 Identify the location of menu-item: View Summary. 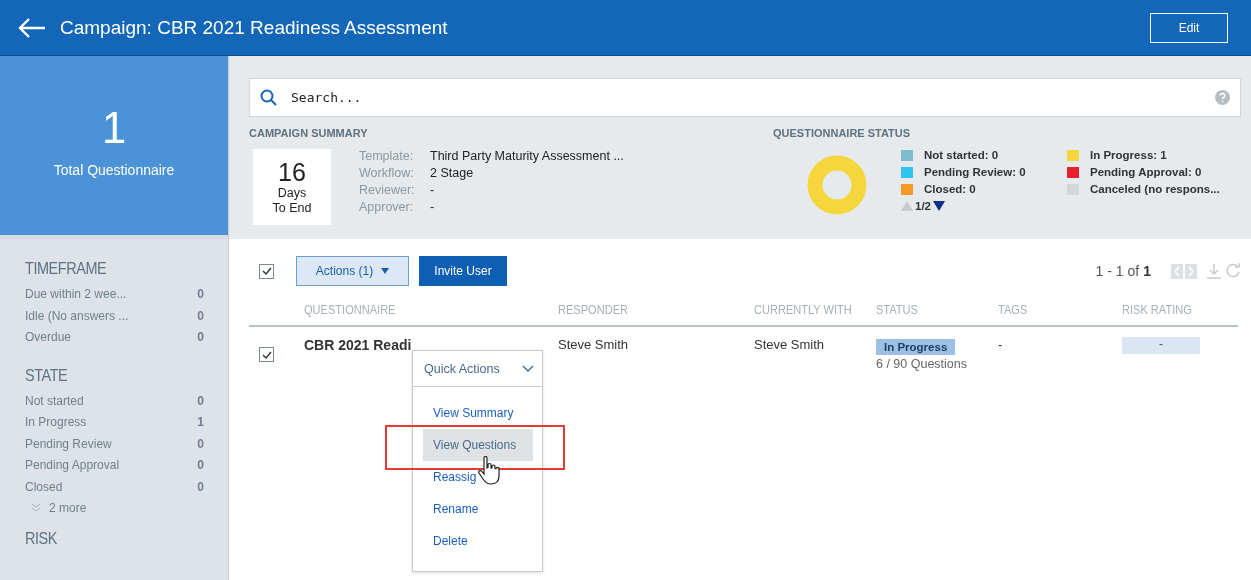
(473, 413).